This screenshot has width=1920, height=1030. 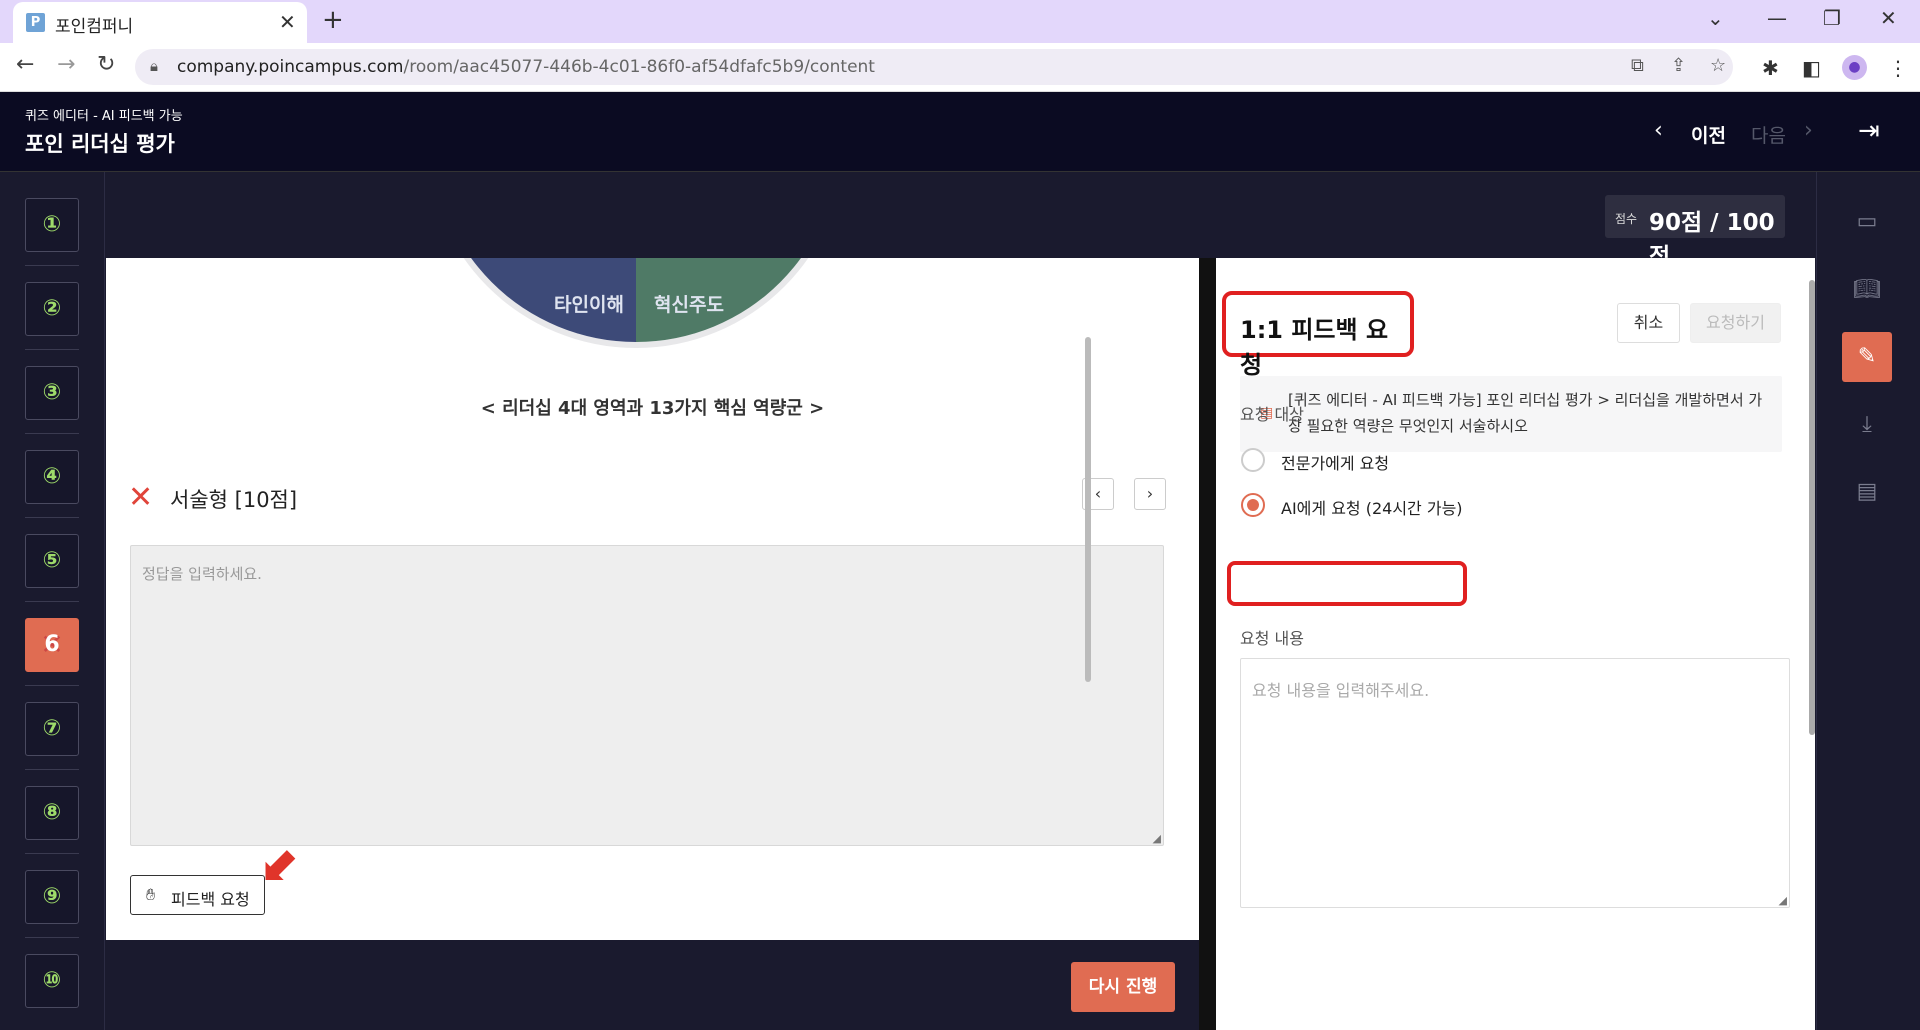 What do you see at coordinates (1207, 644) in the screenshot?
I see `panel-divider` at bounding box center [1207, 644].